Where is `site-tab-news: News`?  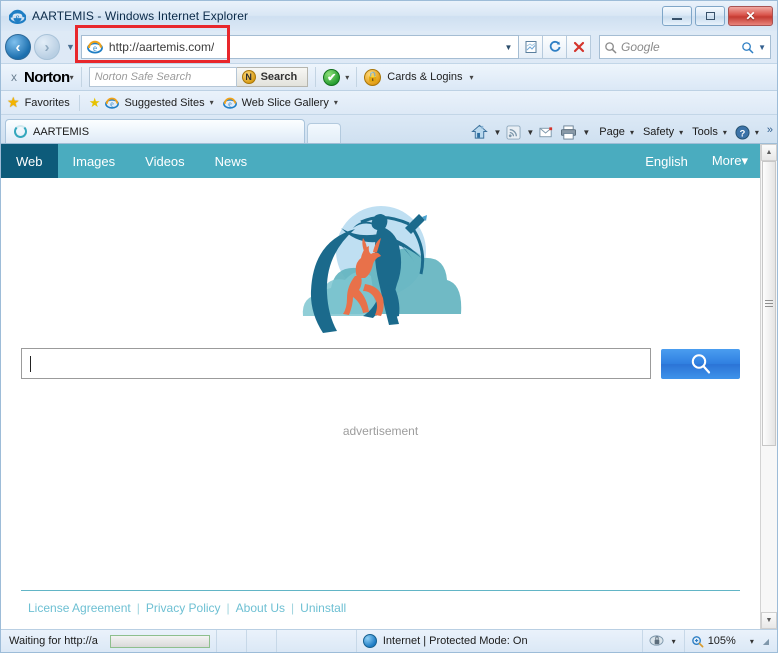 site-tab-news: News is located at coordinates (231, 161).